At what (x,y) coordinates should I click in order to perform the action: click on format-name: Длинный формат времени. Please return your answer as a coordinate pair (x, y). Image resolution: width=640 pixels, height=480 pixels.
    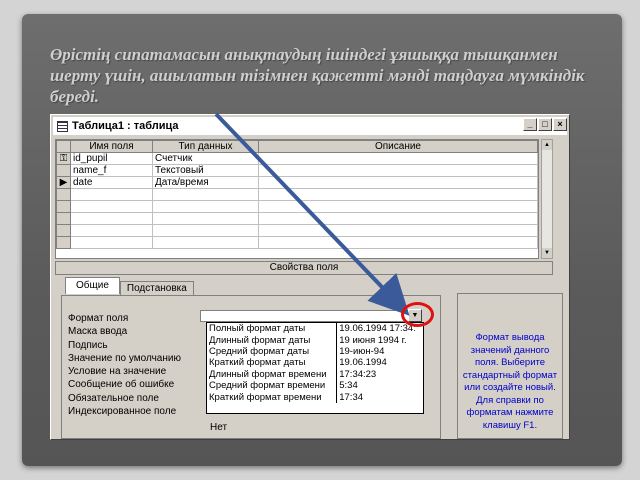
    Looking at the image, I should click on (268, 374).